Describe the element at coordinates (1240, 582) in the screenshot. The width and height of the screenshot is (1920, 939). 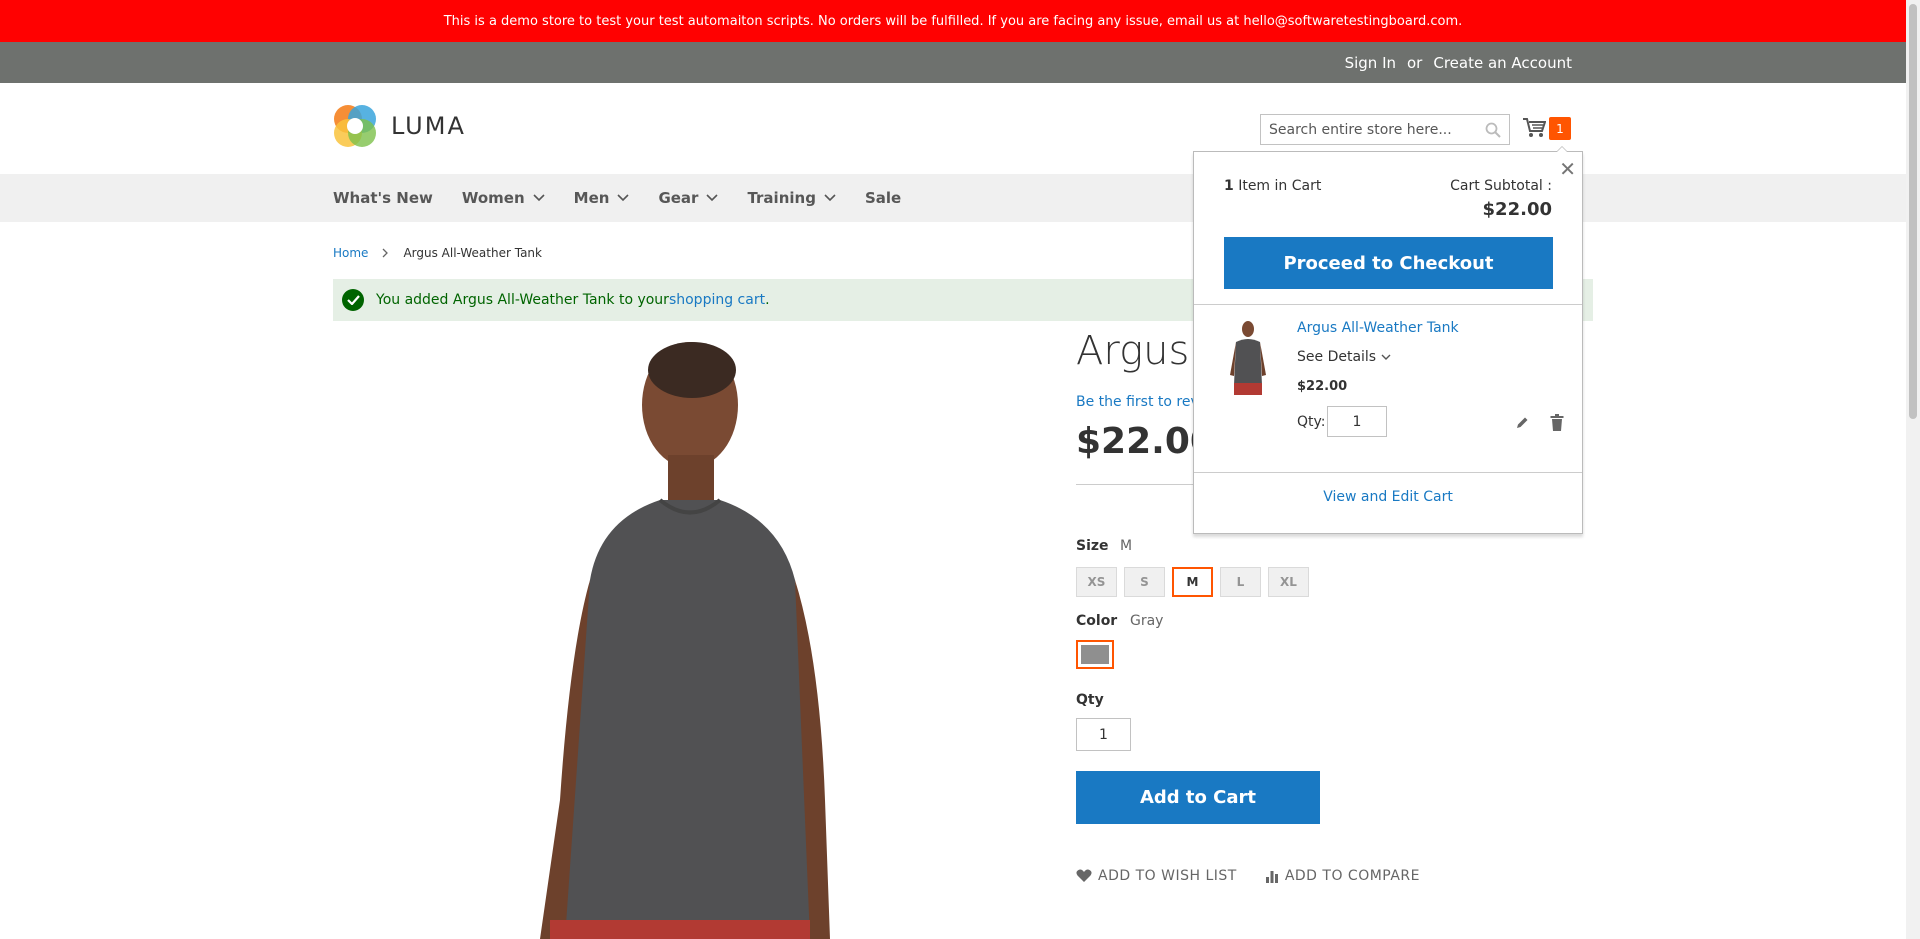
I see `size-option-l: L` at that location.